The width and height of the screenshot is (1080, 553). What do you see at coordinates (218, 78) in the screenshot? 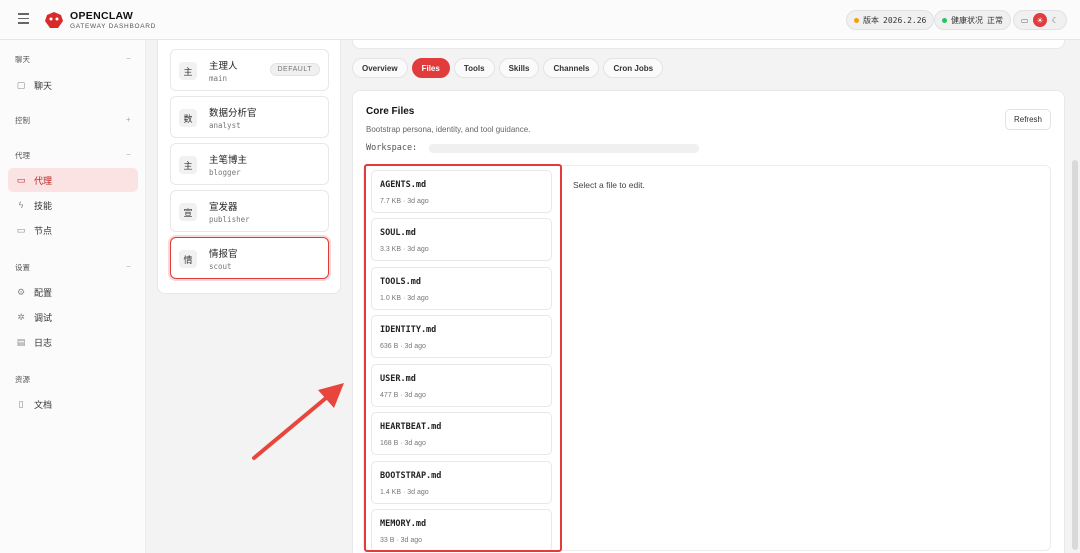
I see `agent-id: main` at bounding box center [218, 78].